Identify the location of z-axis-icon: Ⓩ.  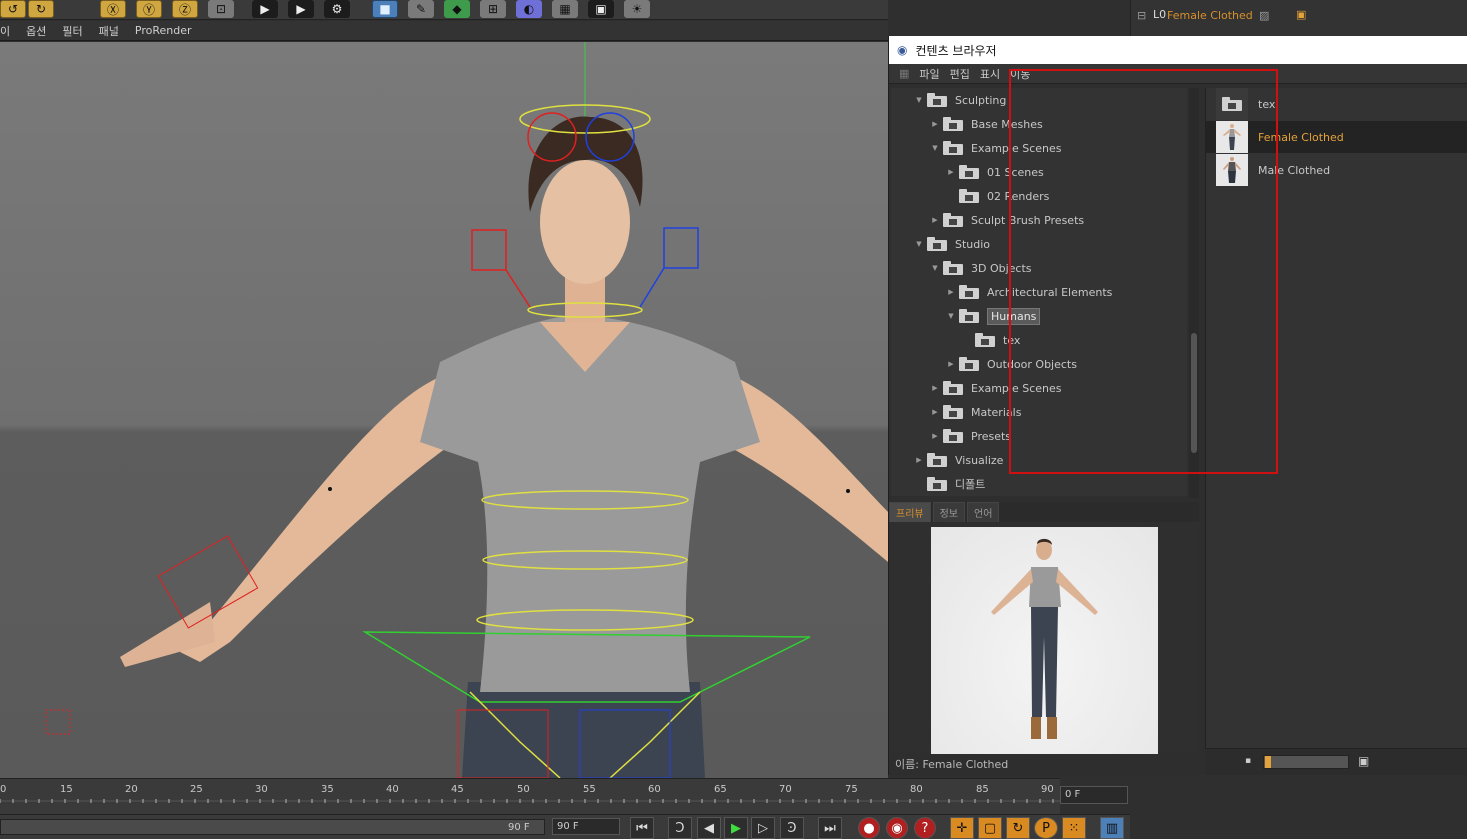
(185, 9).